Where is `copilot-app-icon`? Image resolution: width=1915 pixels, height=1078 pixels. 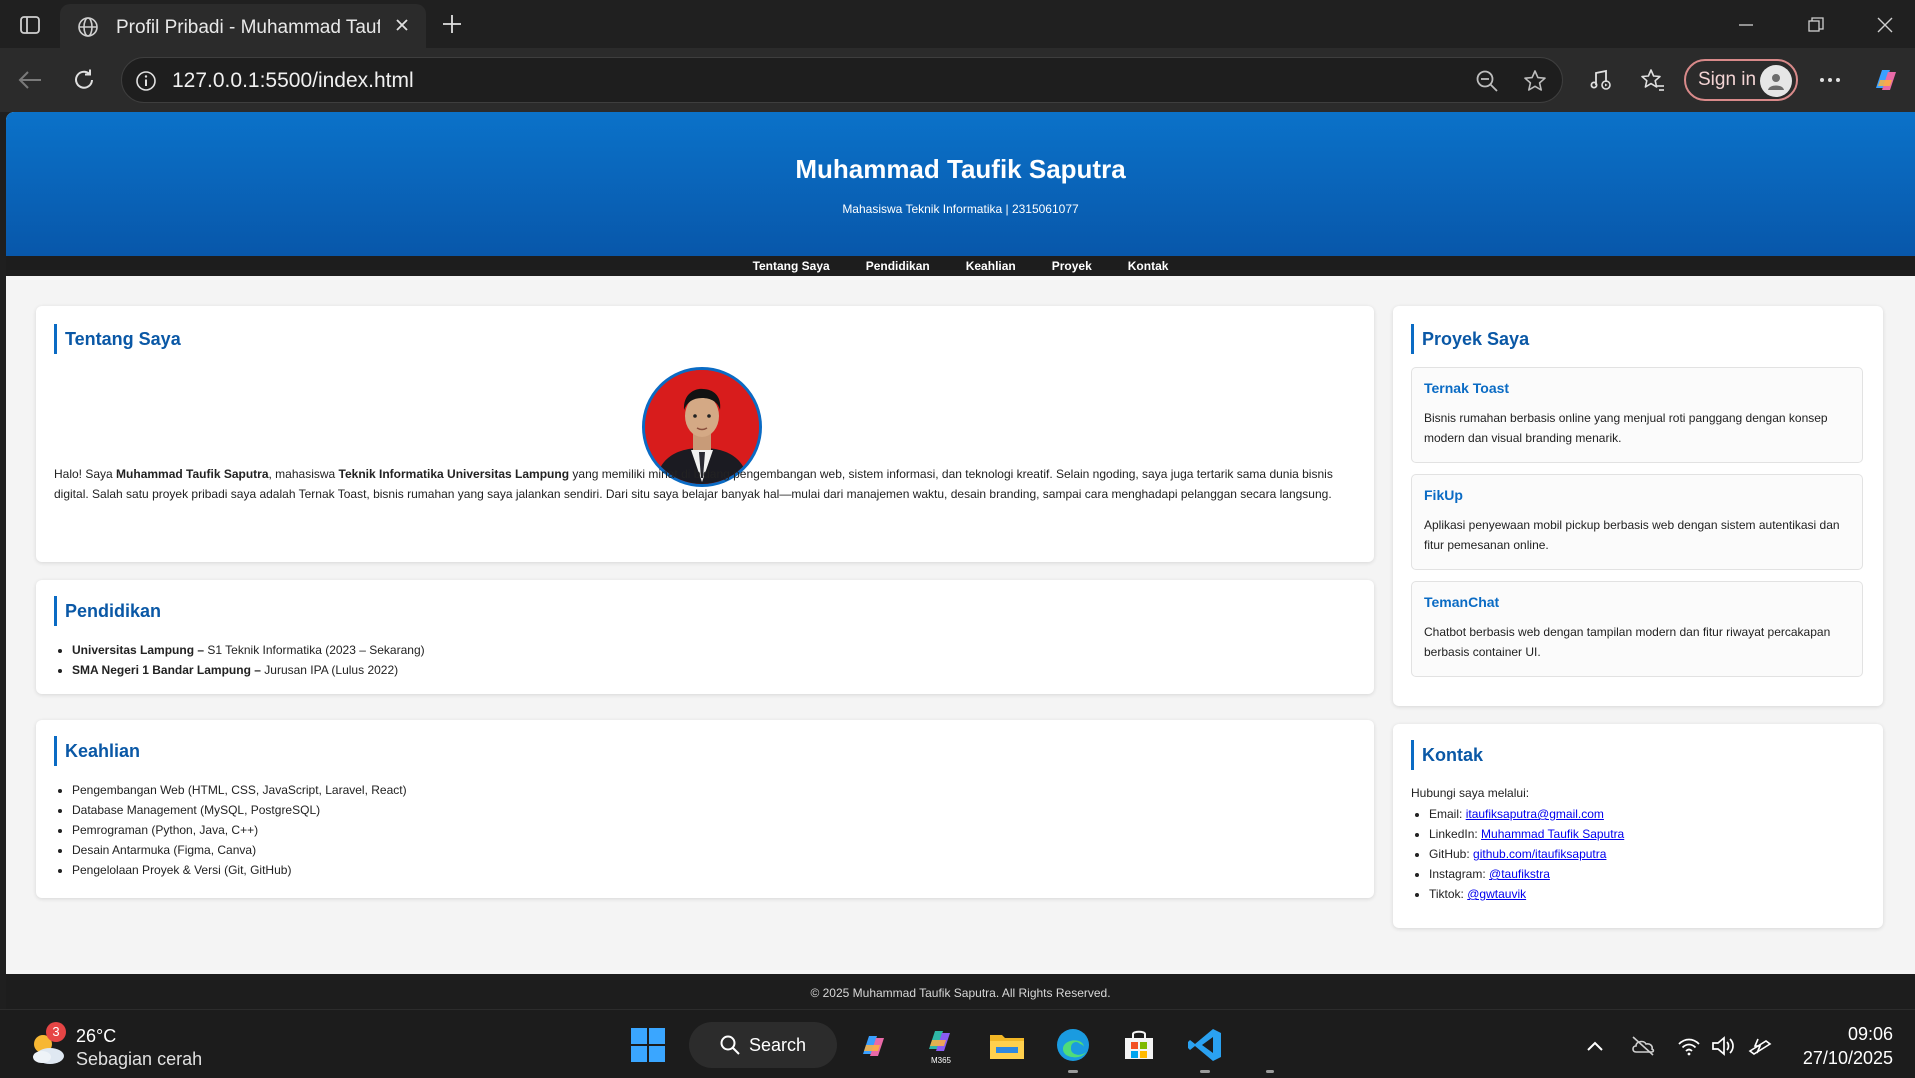 copilot-app-icon is located at coordinates (874, 1045).